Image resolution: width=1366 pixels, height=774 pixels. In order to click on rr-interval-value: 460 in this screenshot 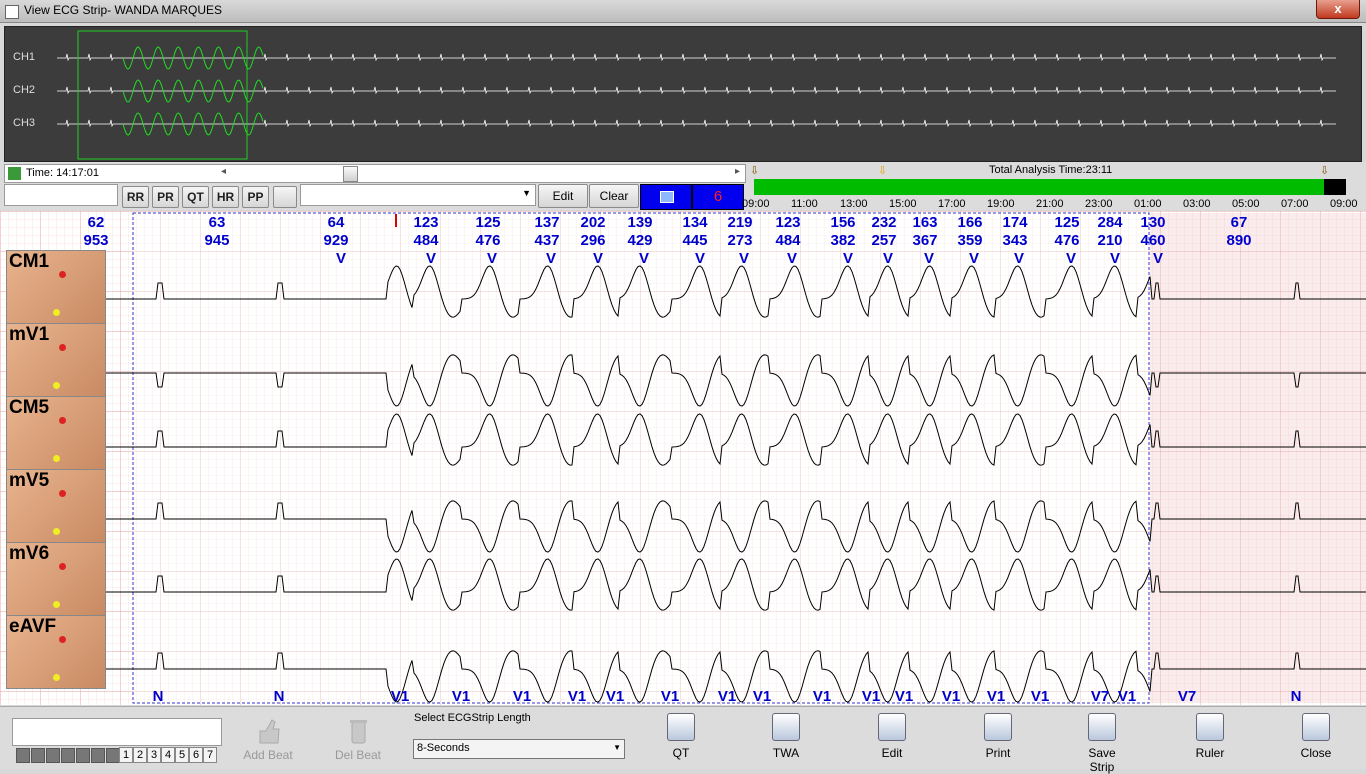, I will do `click(1152, 240)`.